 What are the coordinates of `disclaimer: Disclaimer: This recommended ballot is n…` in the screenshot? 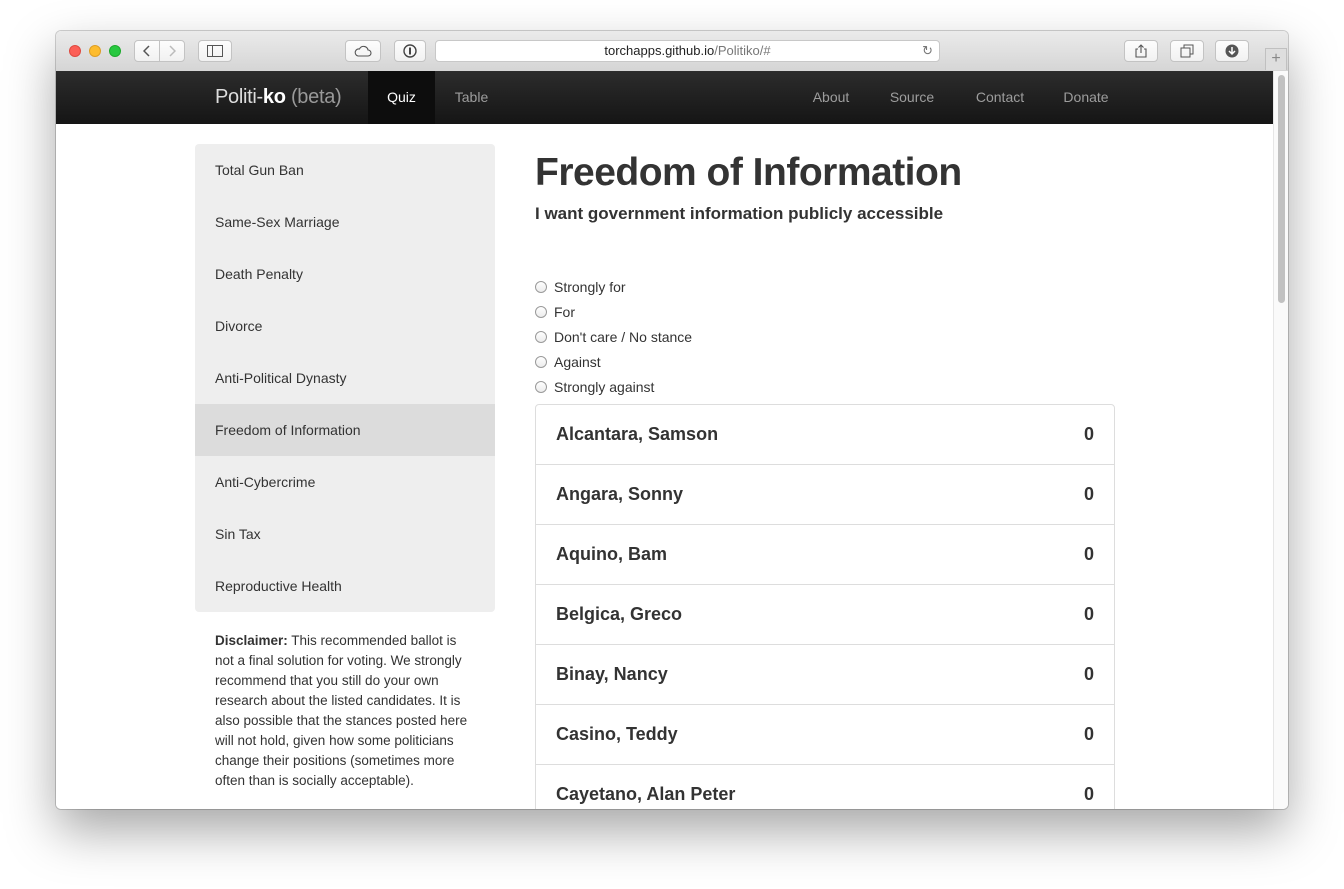 It's located at (346, 711).